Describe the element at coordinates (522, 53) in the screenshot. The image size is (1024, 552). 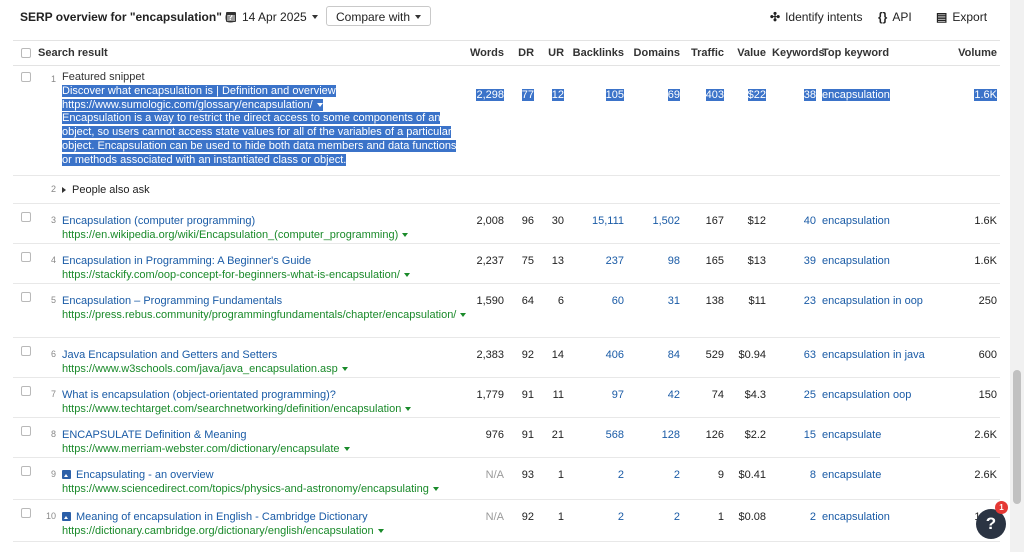
I see `col-dr: DR` at that location.